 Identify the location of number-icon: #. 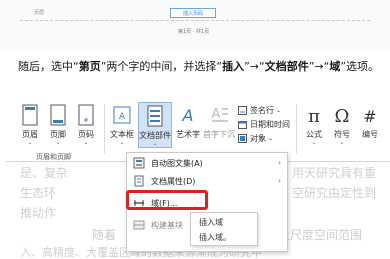
(369, 116).